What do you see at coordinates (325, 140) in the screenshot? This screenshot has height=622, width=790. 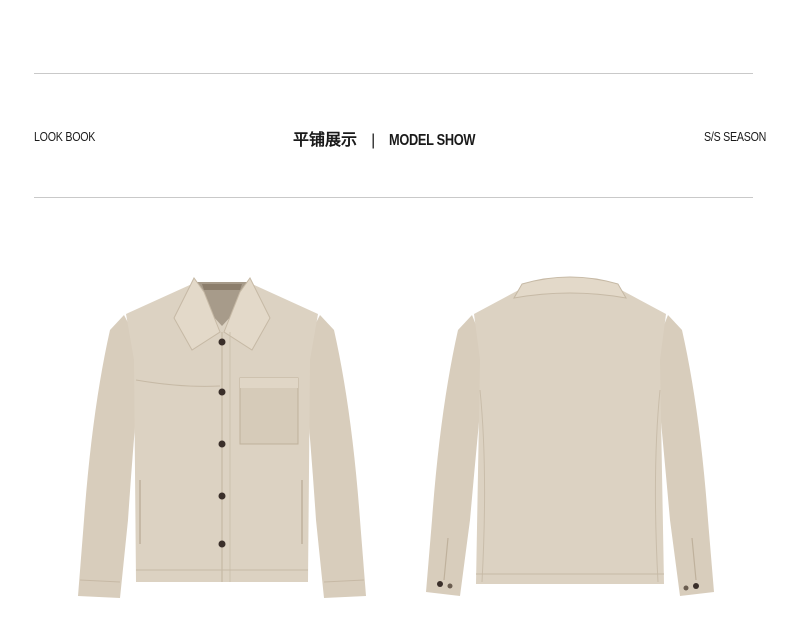 I see `title-chinese: 平铺展示` at bounding box center [325, 140].